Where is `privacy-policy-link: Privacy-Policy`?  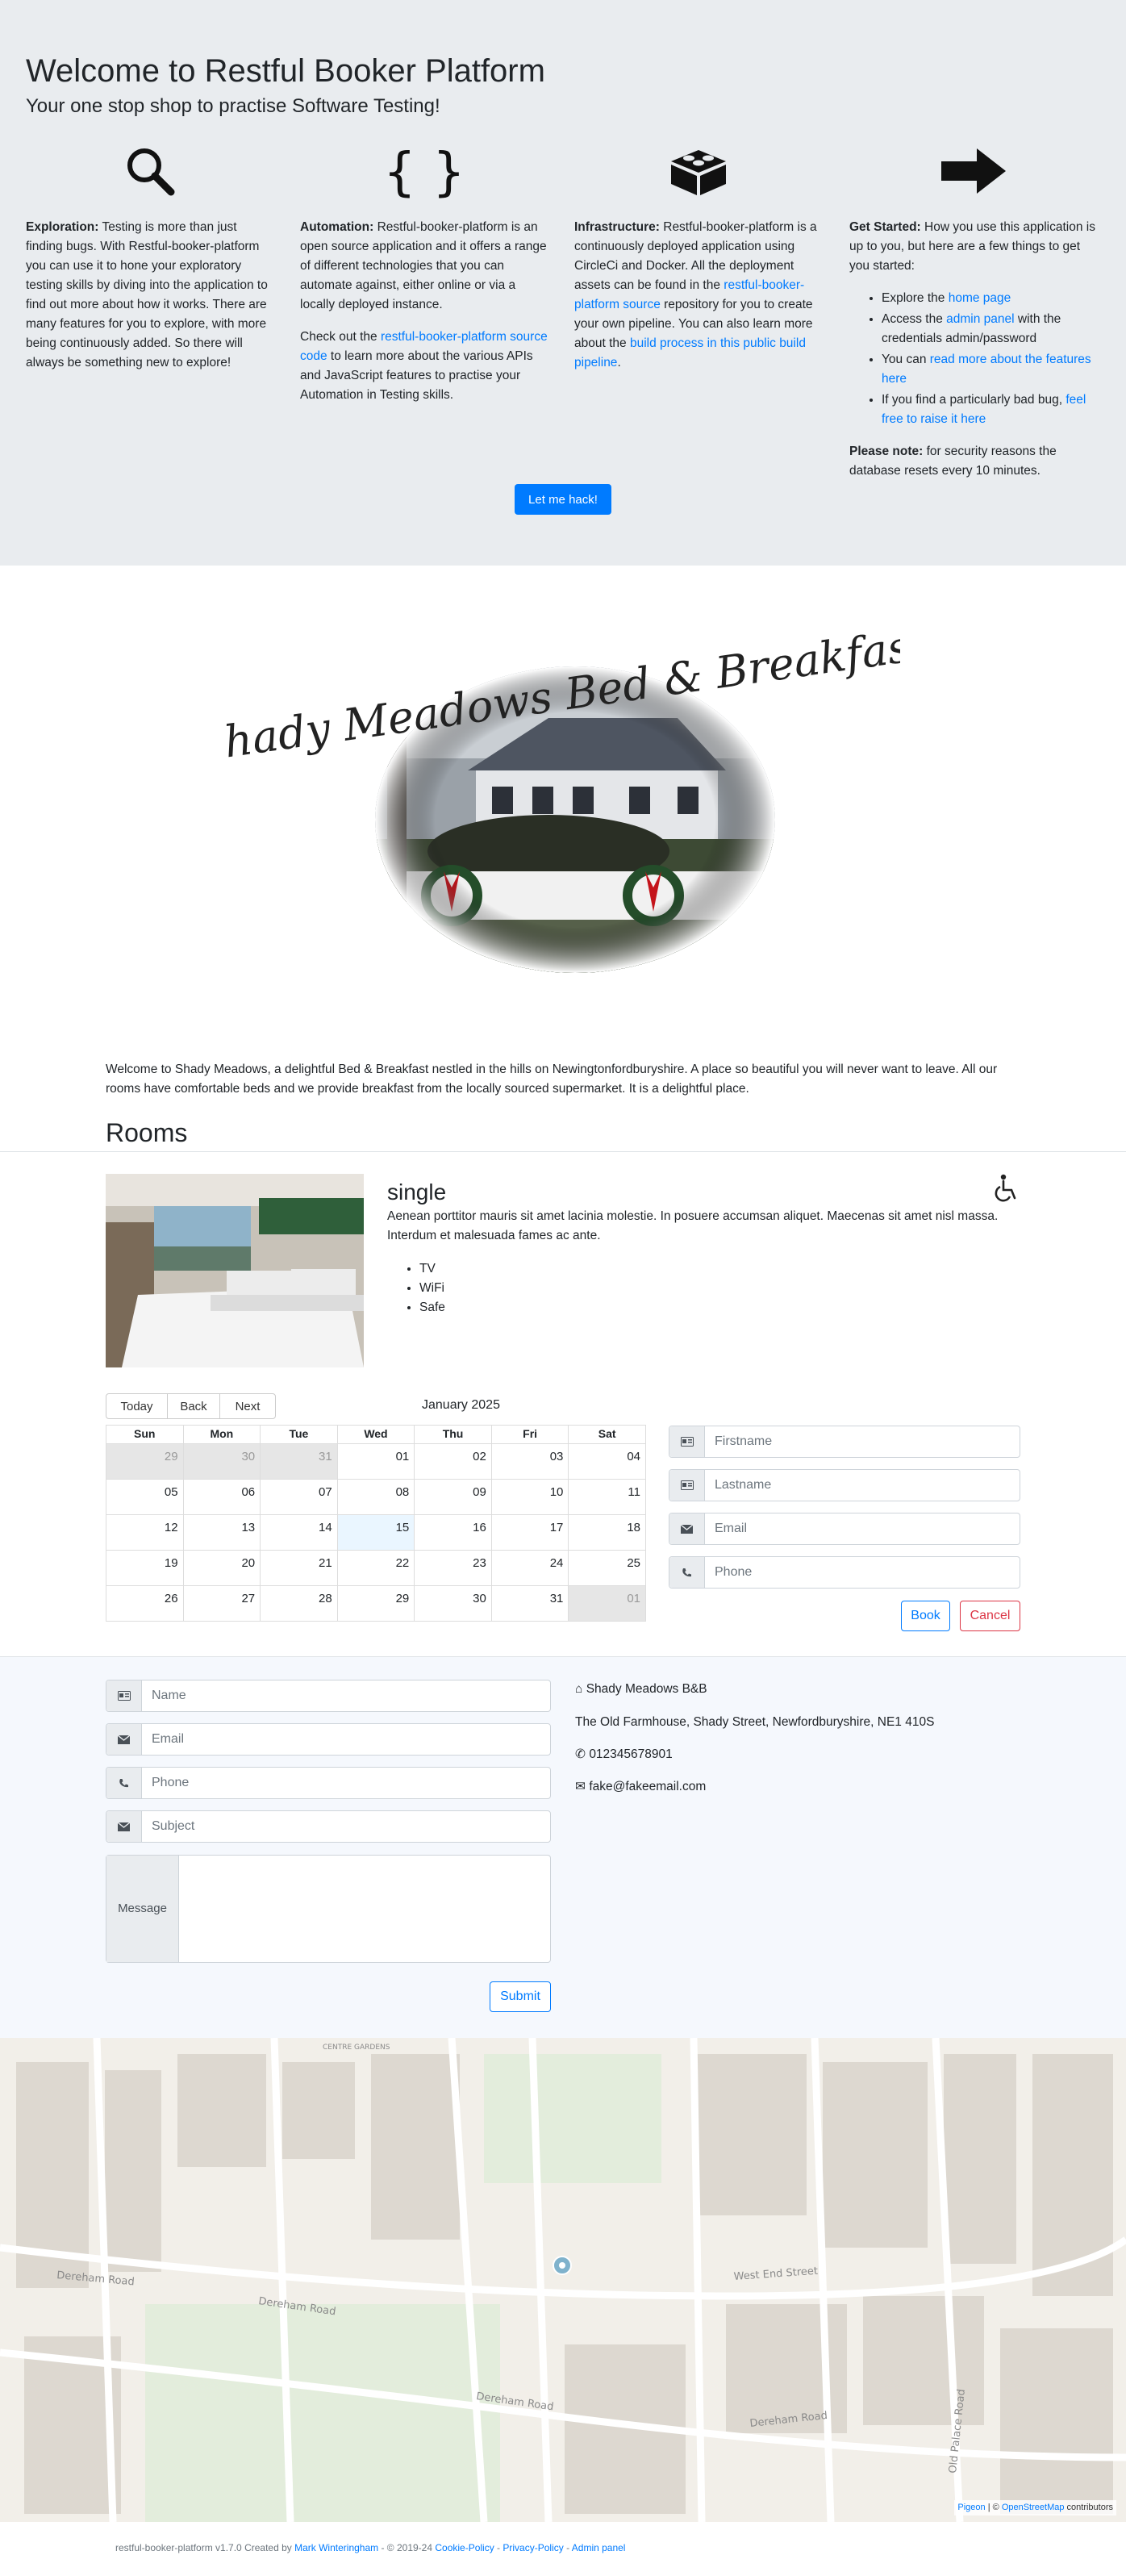 privacy-policy-link: Privacy-Policy is located at coordinates (533, 2547).